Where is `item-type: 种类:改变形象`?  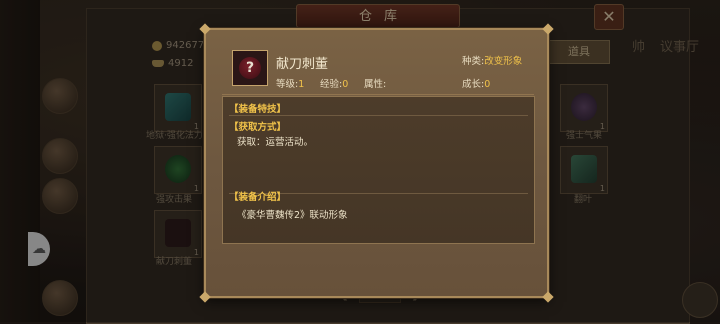 item-type: 种类:改变形象 is located at coordinates (492, 60).